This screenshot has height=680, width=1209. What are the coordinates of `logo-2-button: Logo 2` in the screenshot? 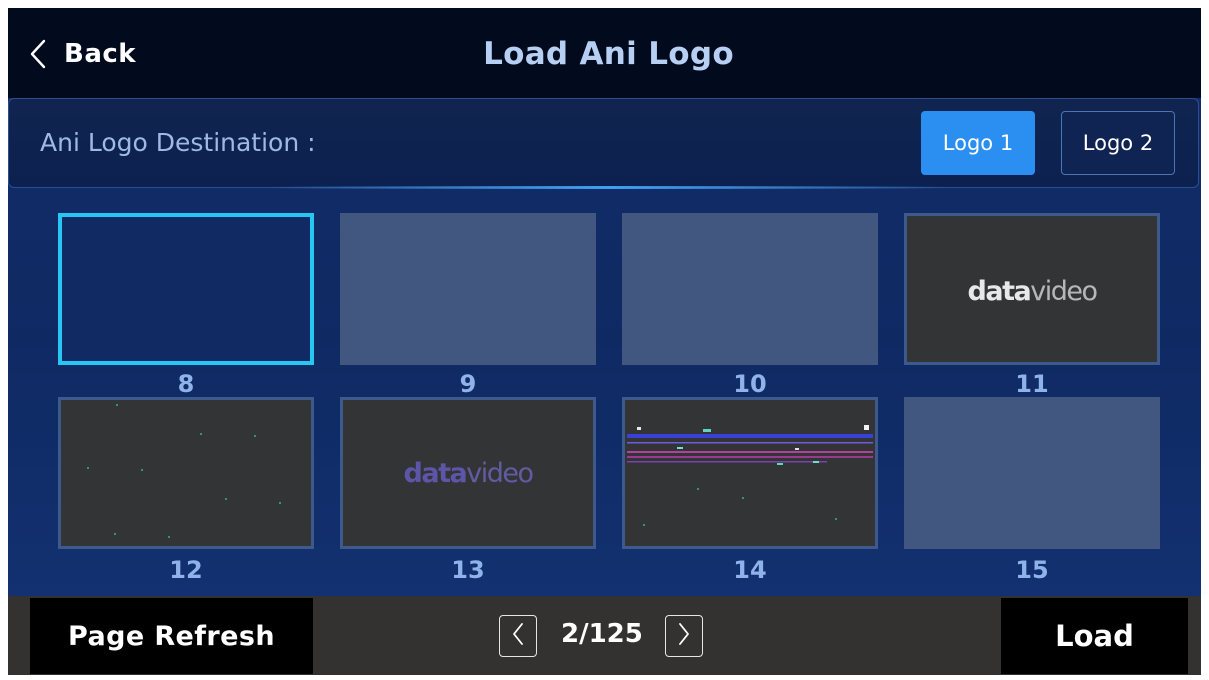 It's located at (1118, 143).